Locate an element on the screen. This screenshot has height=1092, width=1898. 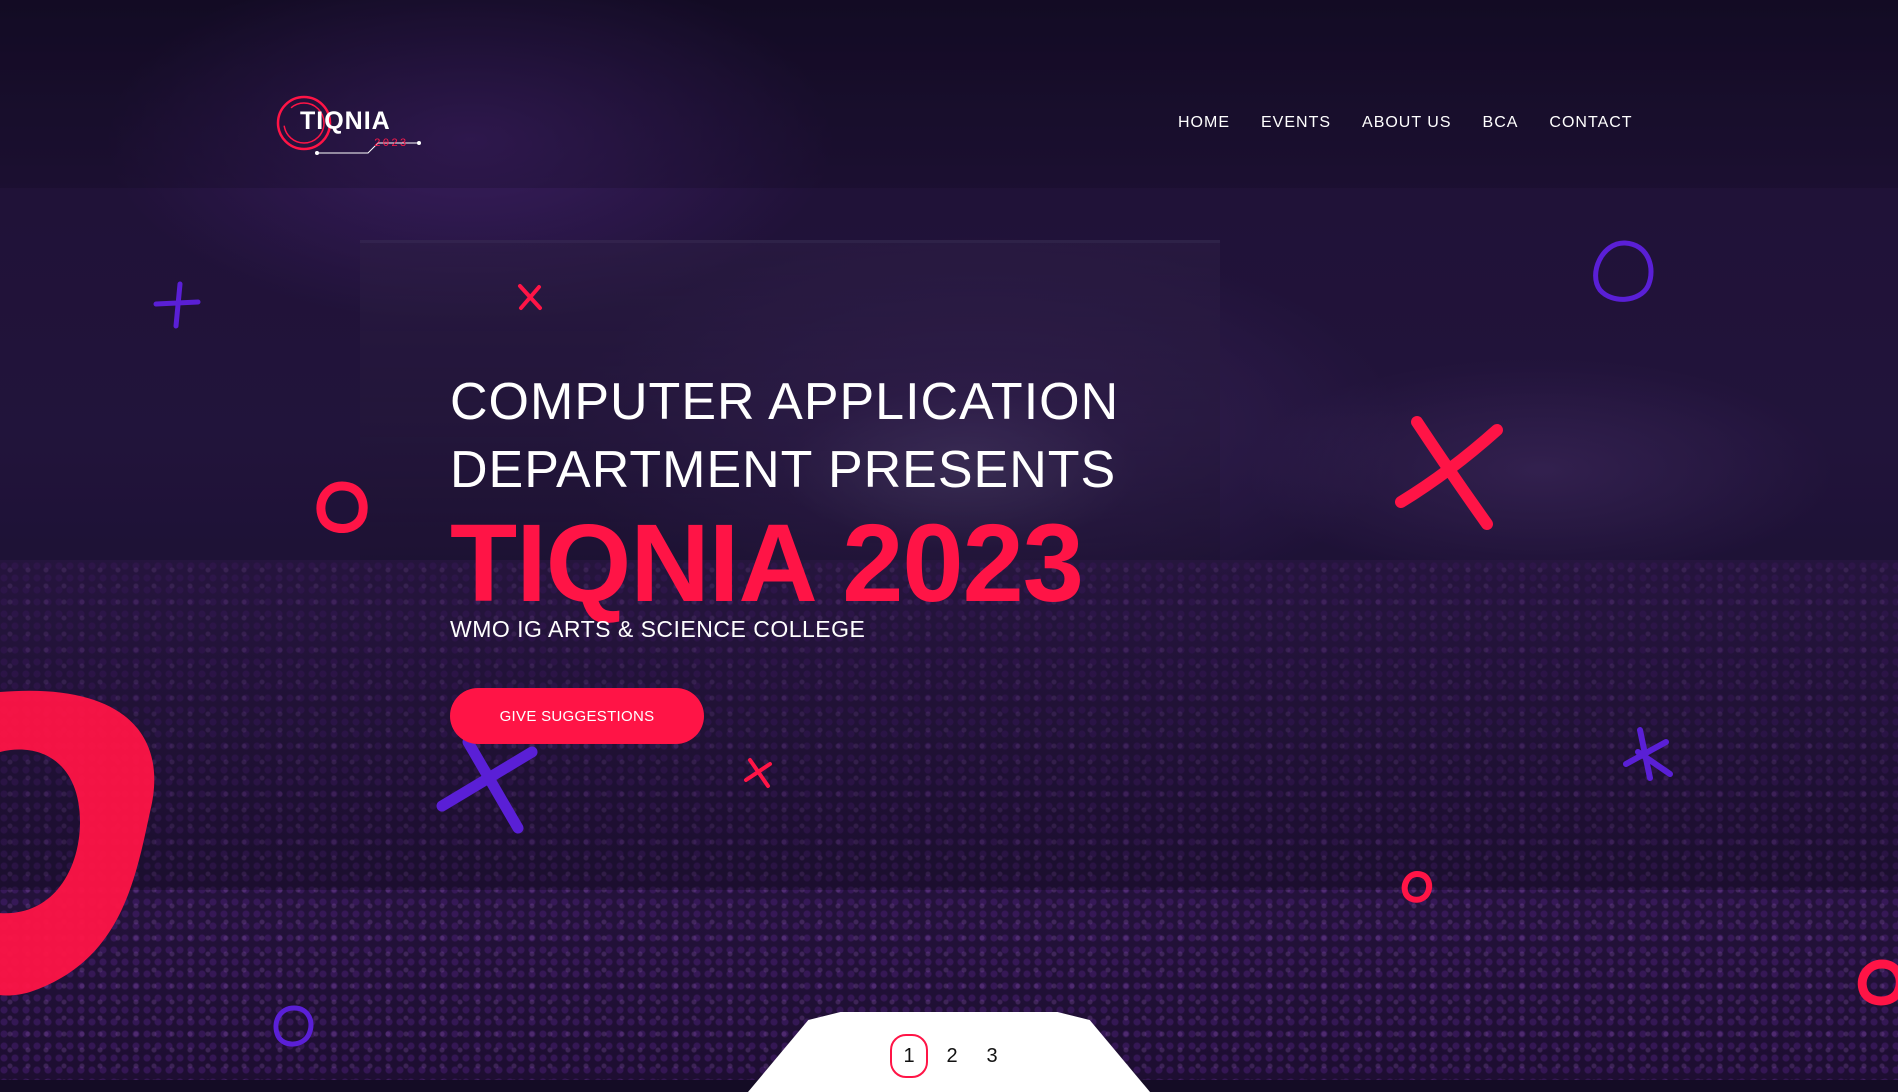
purple-small-ring-shape is located at coordinates (293, 1026).